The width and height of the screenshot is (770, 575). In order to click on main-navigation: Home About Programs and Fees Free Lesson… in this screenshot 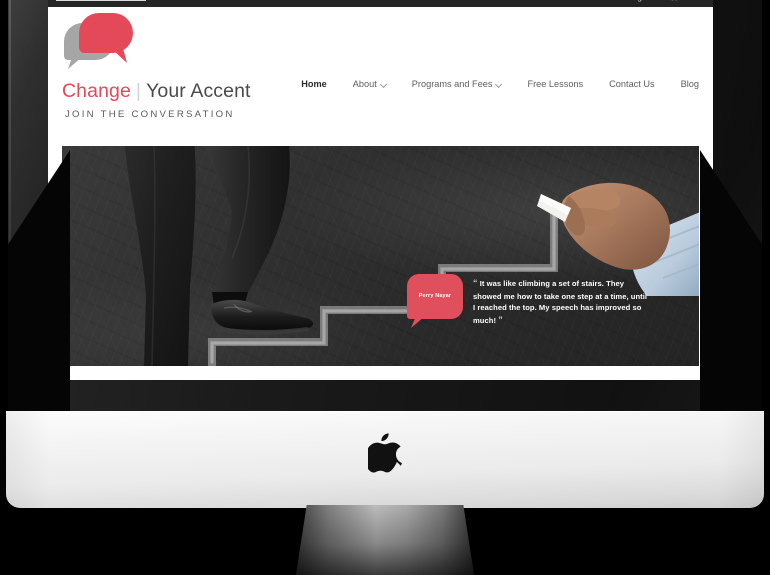, I will do `click(494, 84)`.